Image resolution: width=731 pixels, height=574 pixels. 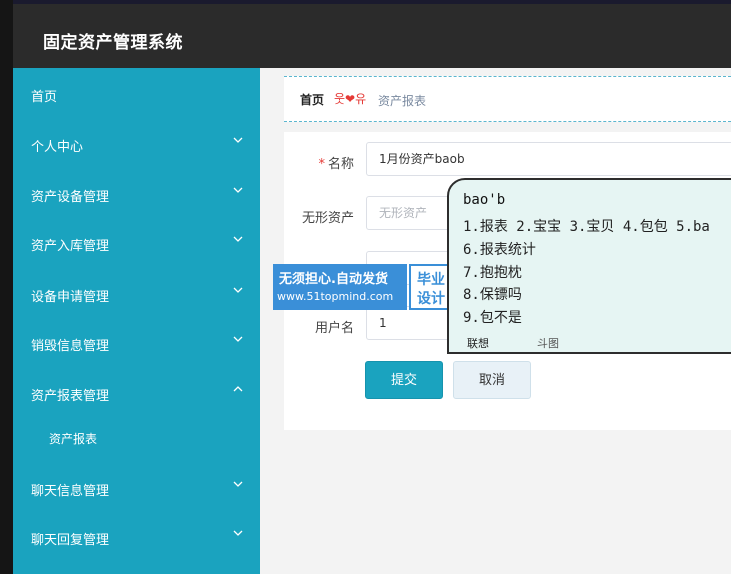 What do you see at coordinates (484, 200) in the screenshot?
I see `ime-composition-text: bao'b` at bounding box center [484, 200].